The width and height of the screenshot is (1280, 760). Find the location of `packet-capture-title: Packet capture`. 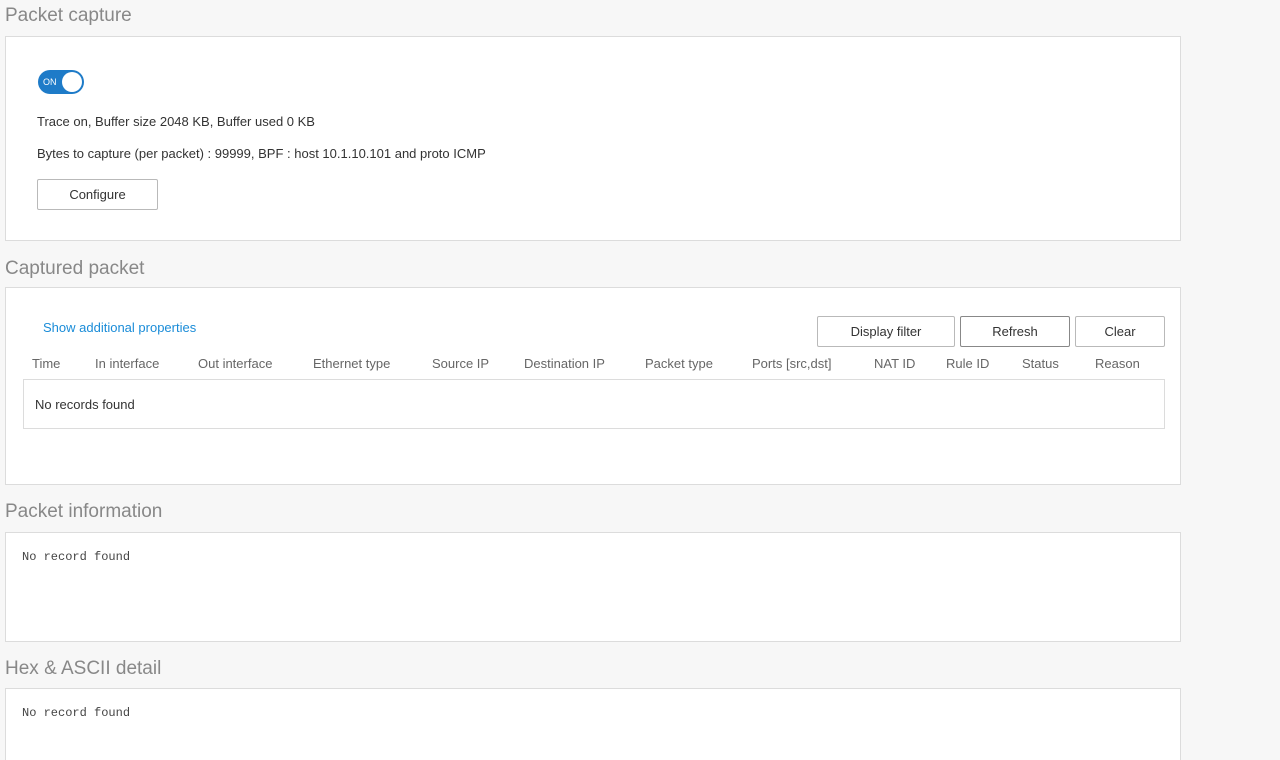

packet-capture-title: Packet capture is located at coordinates (68, 15).